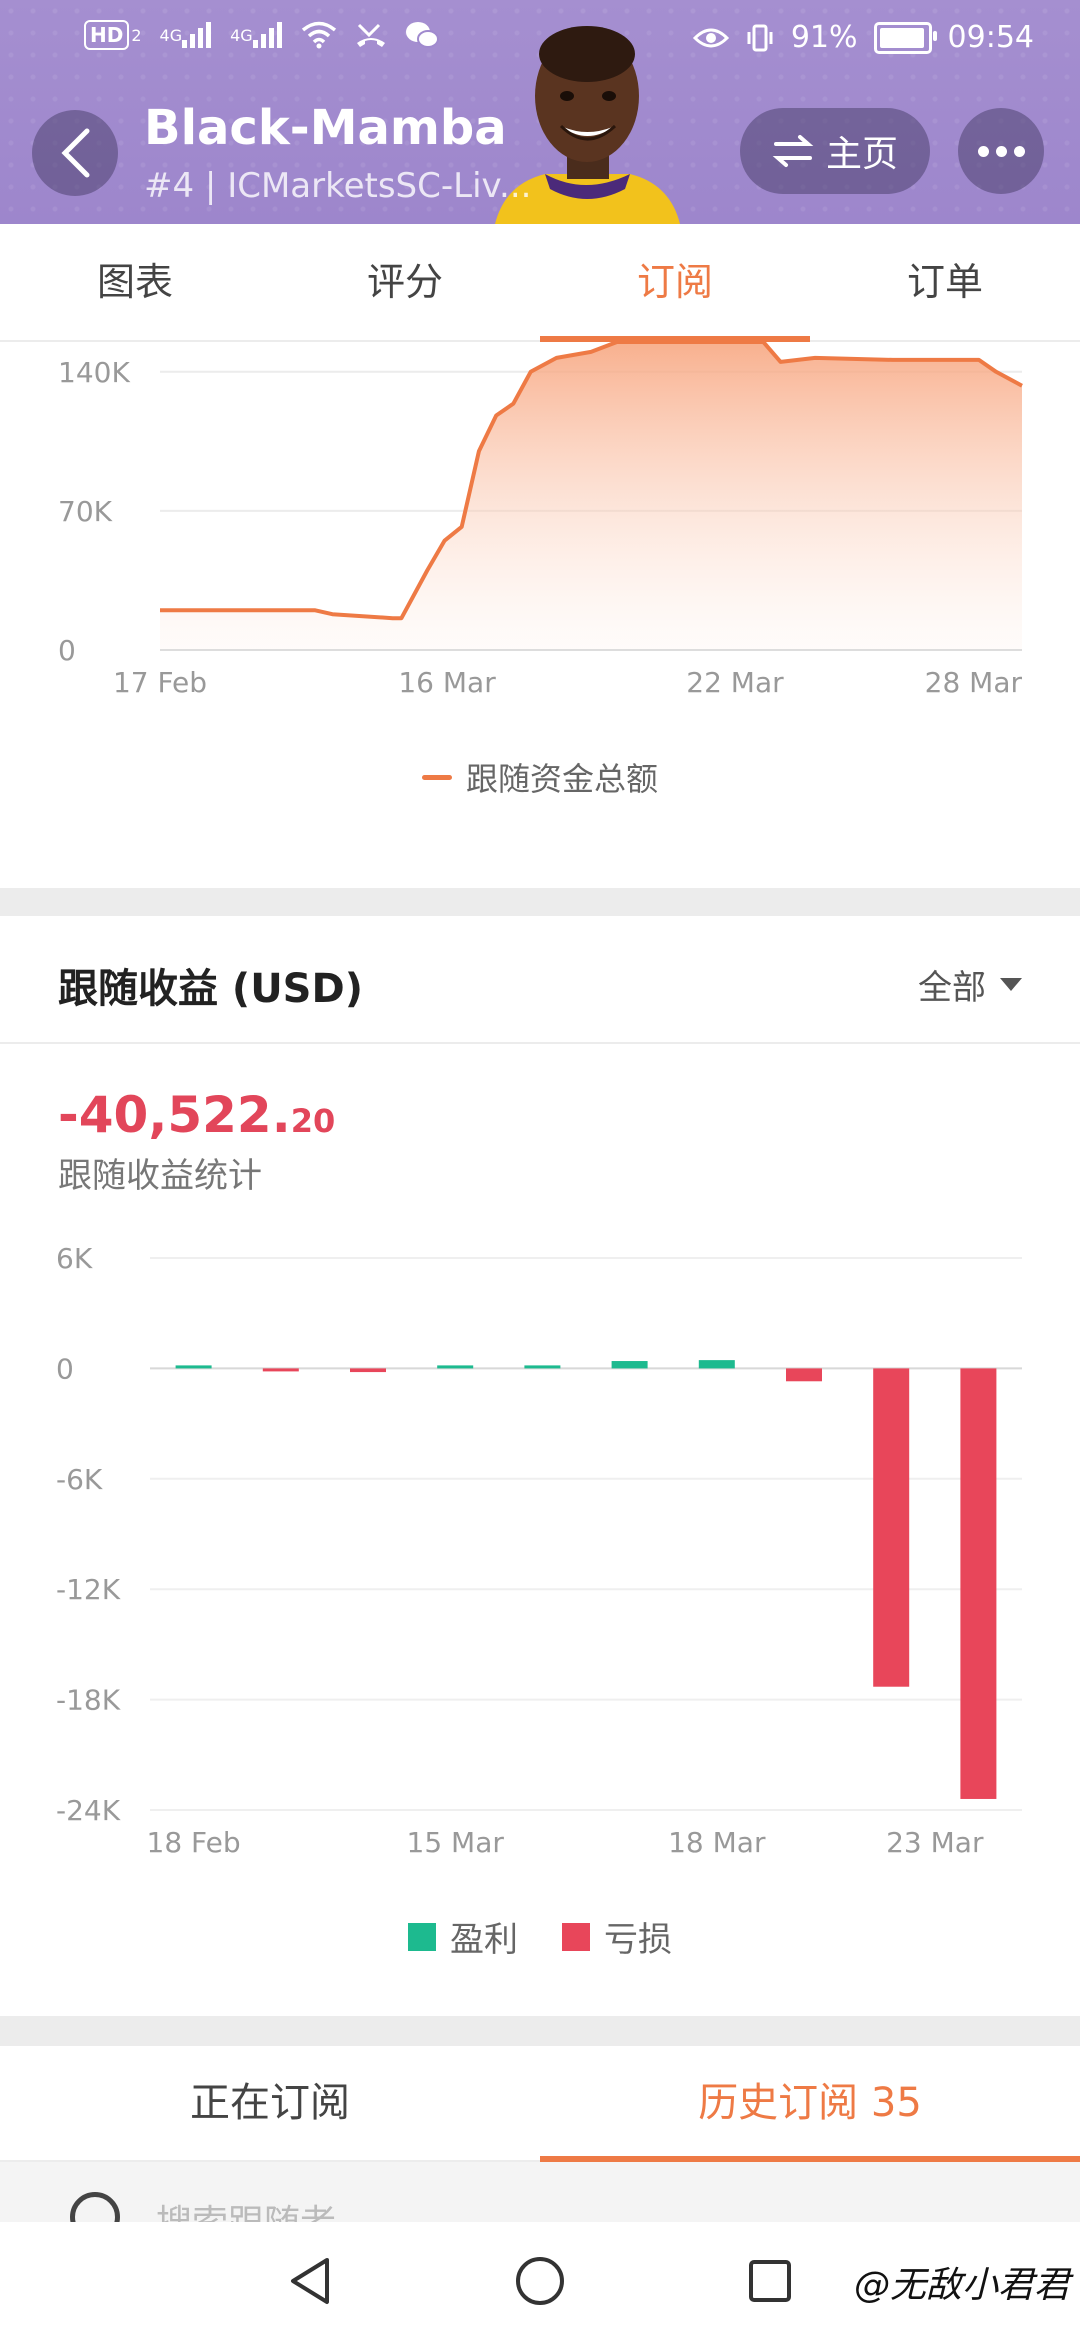 The width and height of the screenshot is (1080, 2340). Describe the element at coordinates (863, 37) in the screenshot. I see `status-right: 91% 09:54` at that location.